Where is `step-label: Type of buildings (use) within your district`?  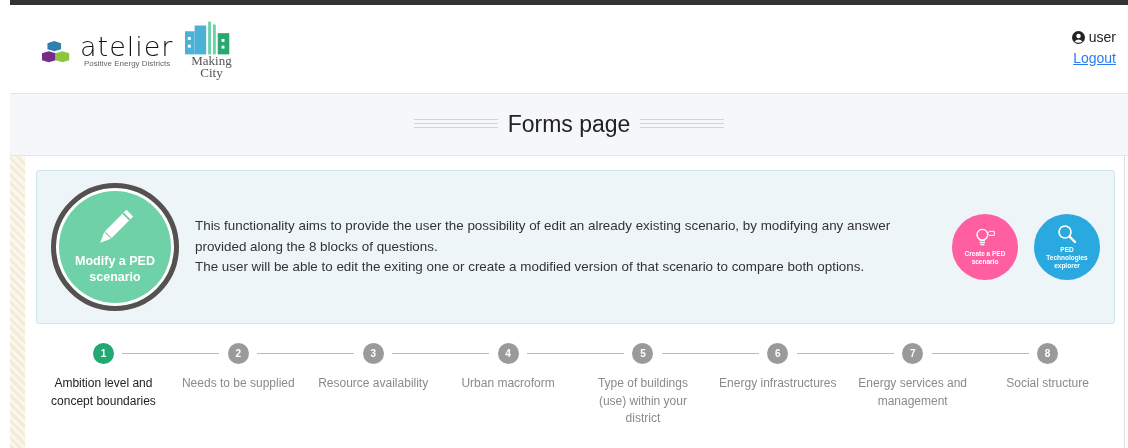
step-label: Type of buildings (use) within your district is located at coordinates (642, 401).